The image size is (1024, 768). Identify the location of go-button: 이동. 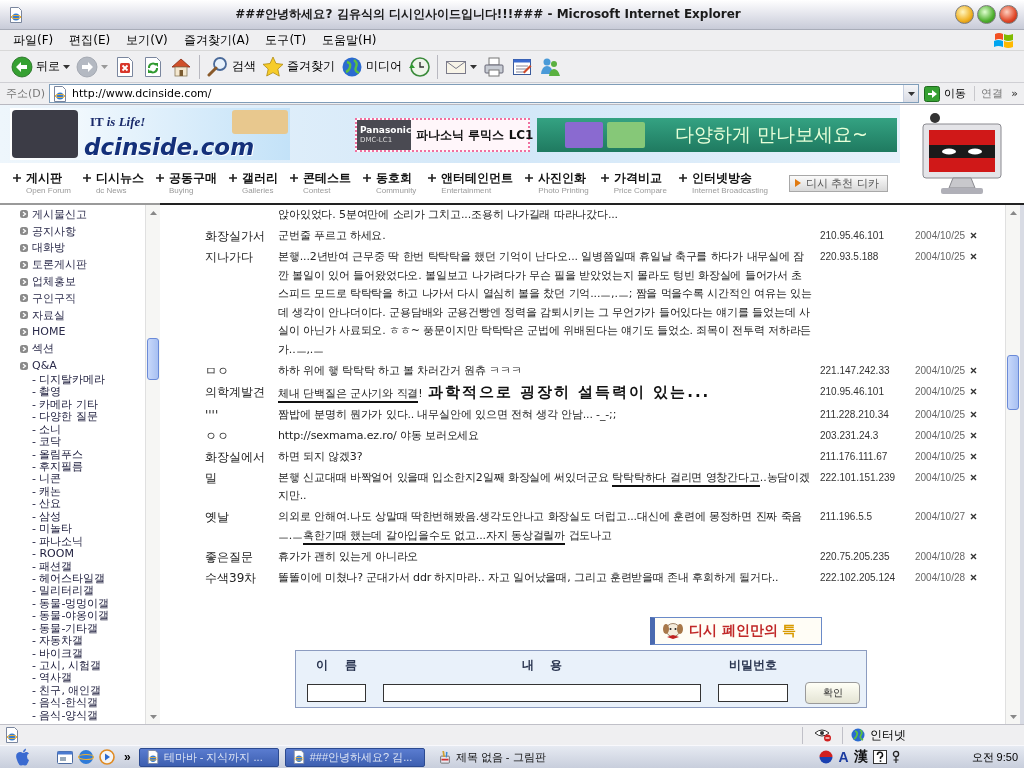
(947, 93).